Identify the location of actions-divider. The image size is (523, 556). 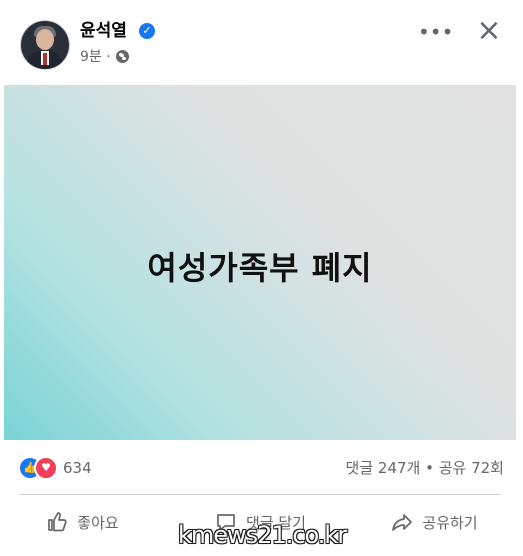
(260, 494).